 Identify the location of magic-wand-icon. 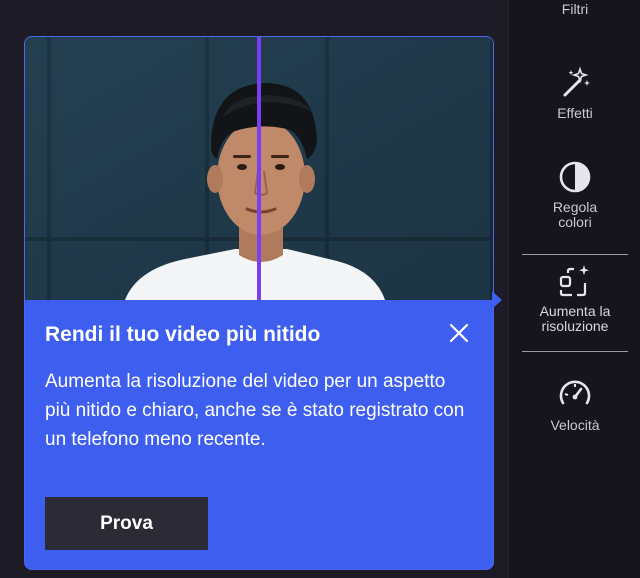
(576, 81).